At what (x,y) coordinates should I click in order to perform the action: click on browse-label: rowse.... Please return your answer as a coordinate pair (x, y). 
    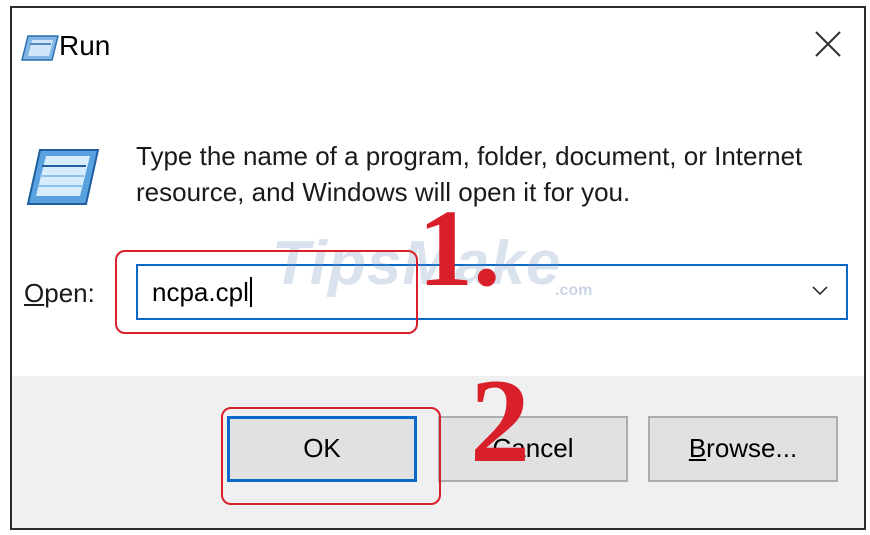
    Looking at the image, I should click on (752, 448).